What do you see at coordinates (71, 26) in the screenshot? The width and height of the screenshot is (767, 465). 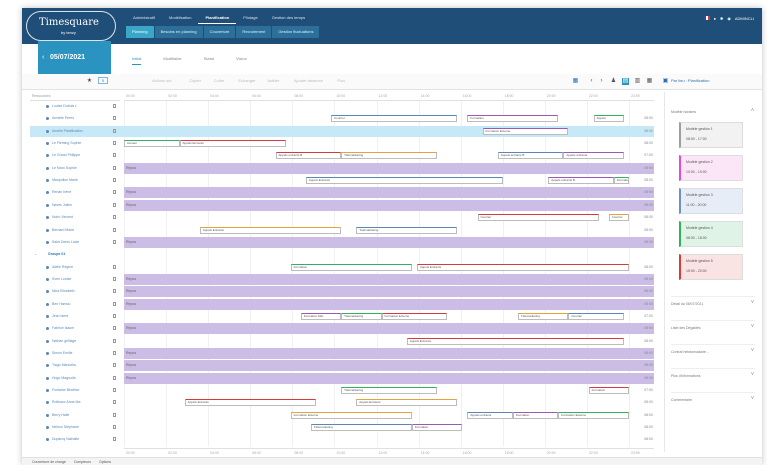 I see `timesquare-logo: Timesquare by tenzy` at bounding box center [71, 26].